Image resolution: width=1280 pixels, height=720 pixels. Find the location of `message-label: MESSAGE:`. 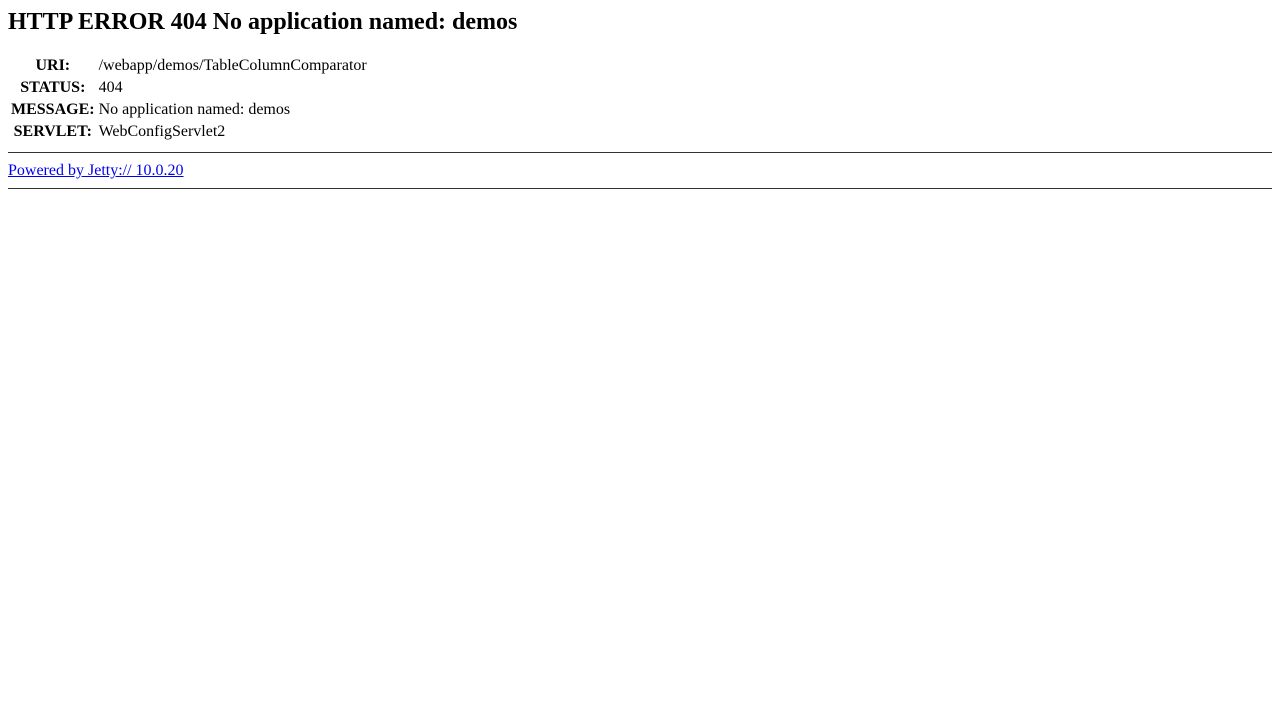

message-label: MESSAGE: is located at coordinates (53, 109).